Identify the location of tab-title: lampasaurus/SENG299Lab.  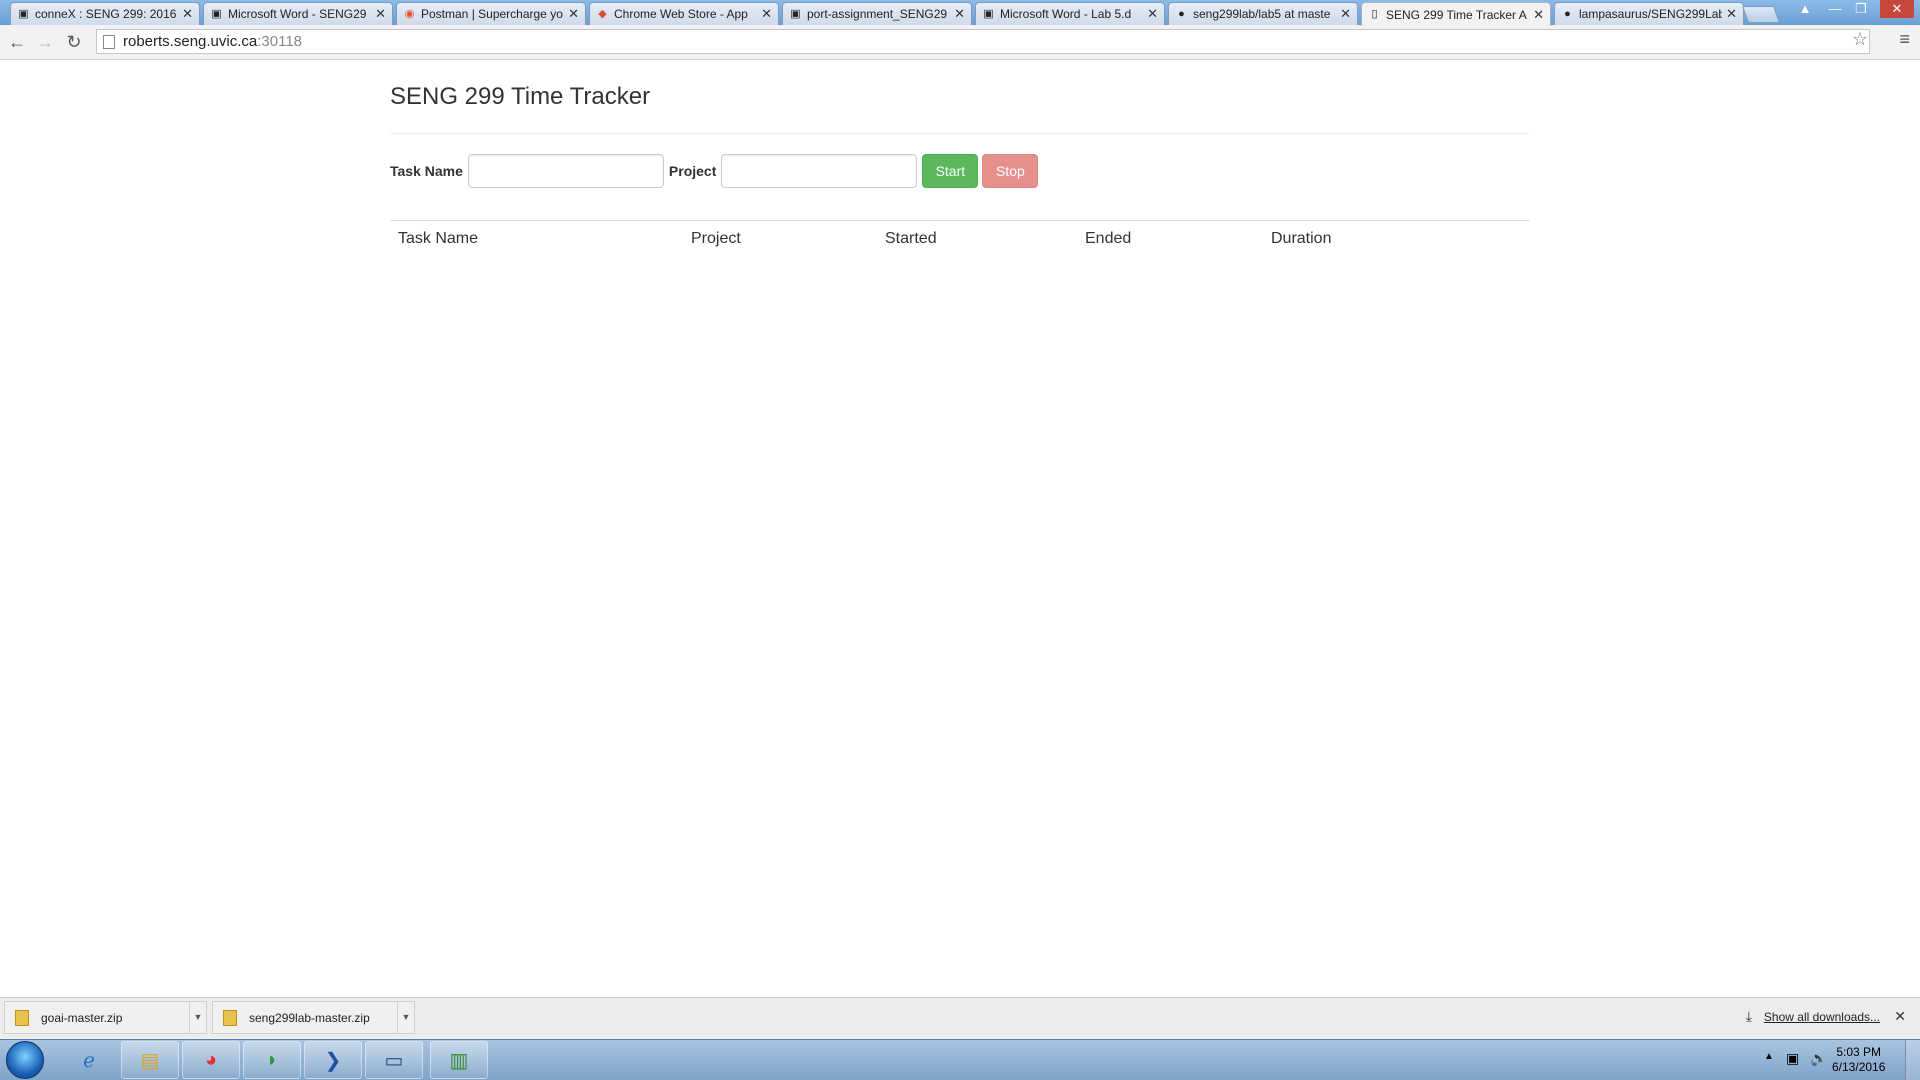
(1651, 14).